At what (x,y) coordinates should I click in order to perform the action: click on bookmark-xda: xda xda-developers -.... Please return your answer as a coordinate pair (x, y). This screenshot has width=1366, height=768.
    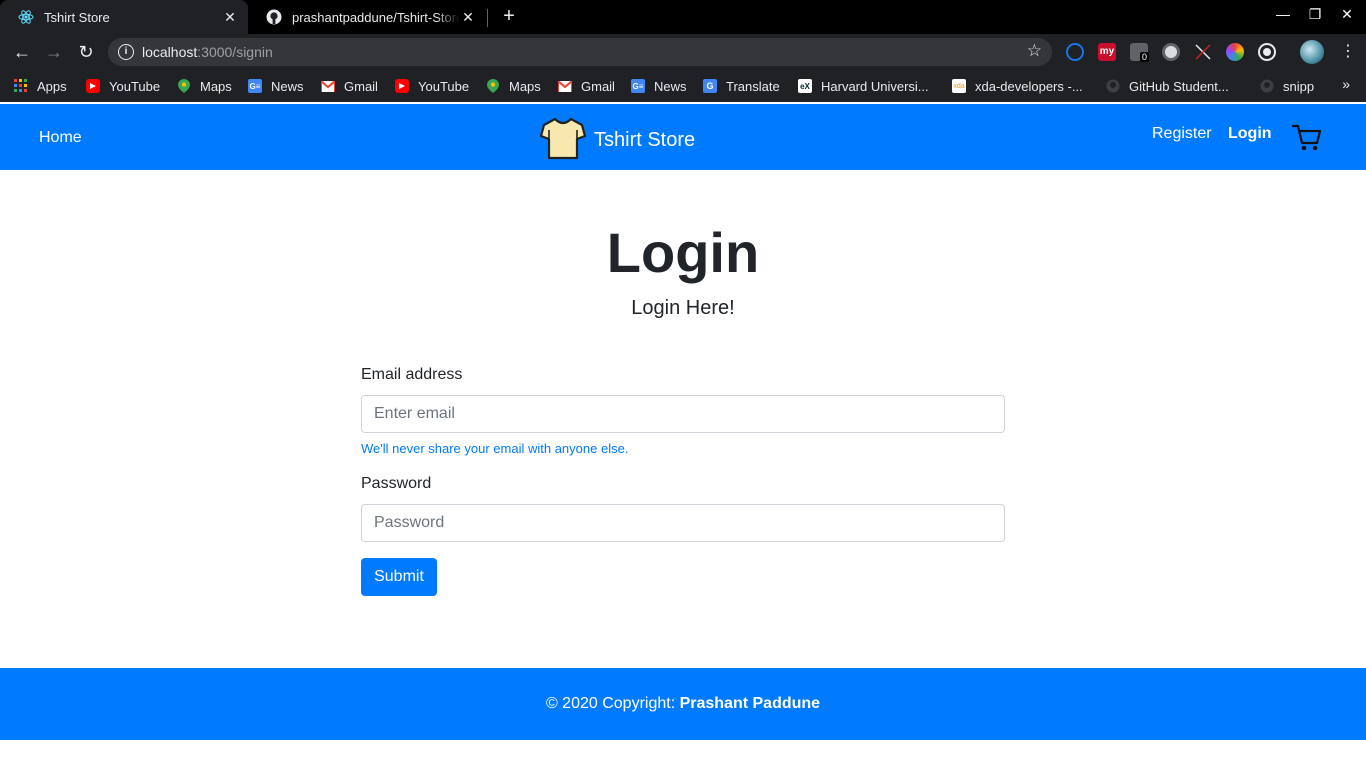
    Looking at the image, I should click on (1017, 86).